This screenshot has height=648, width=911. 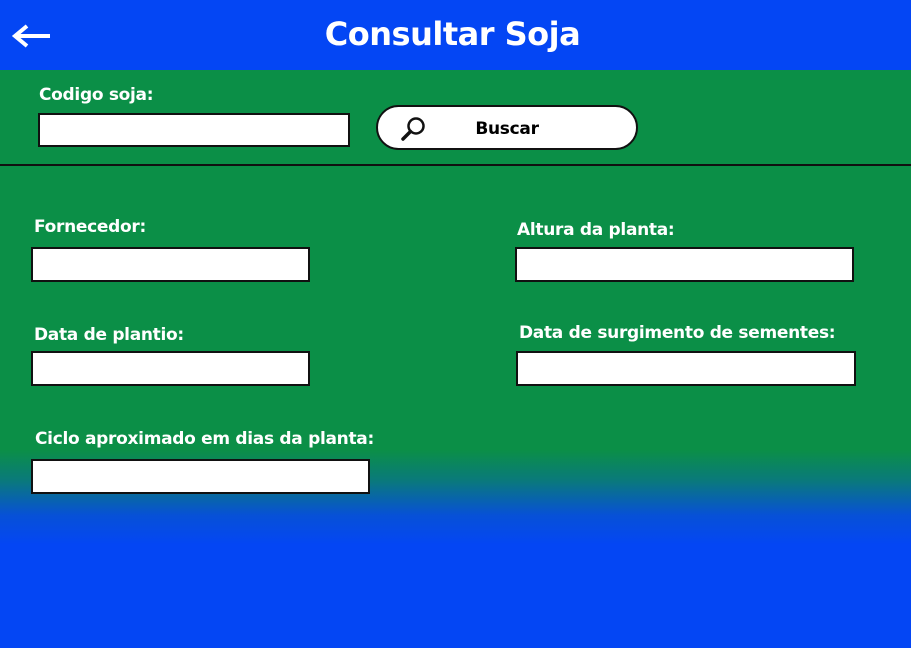 I want to click on data-sementes-input, so click(x=686, y=368).